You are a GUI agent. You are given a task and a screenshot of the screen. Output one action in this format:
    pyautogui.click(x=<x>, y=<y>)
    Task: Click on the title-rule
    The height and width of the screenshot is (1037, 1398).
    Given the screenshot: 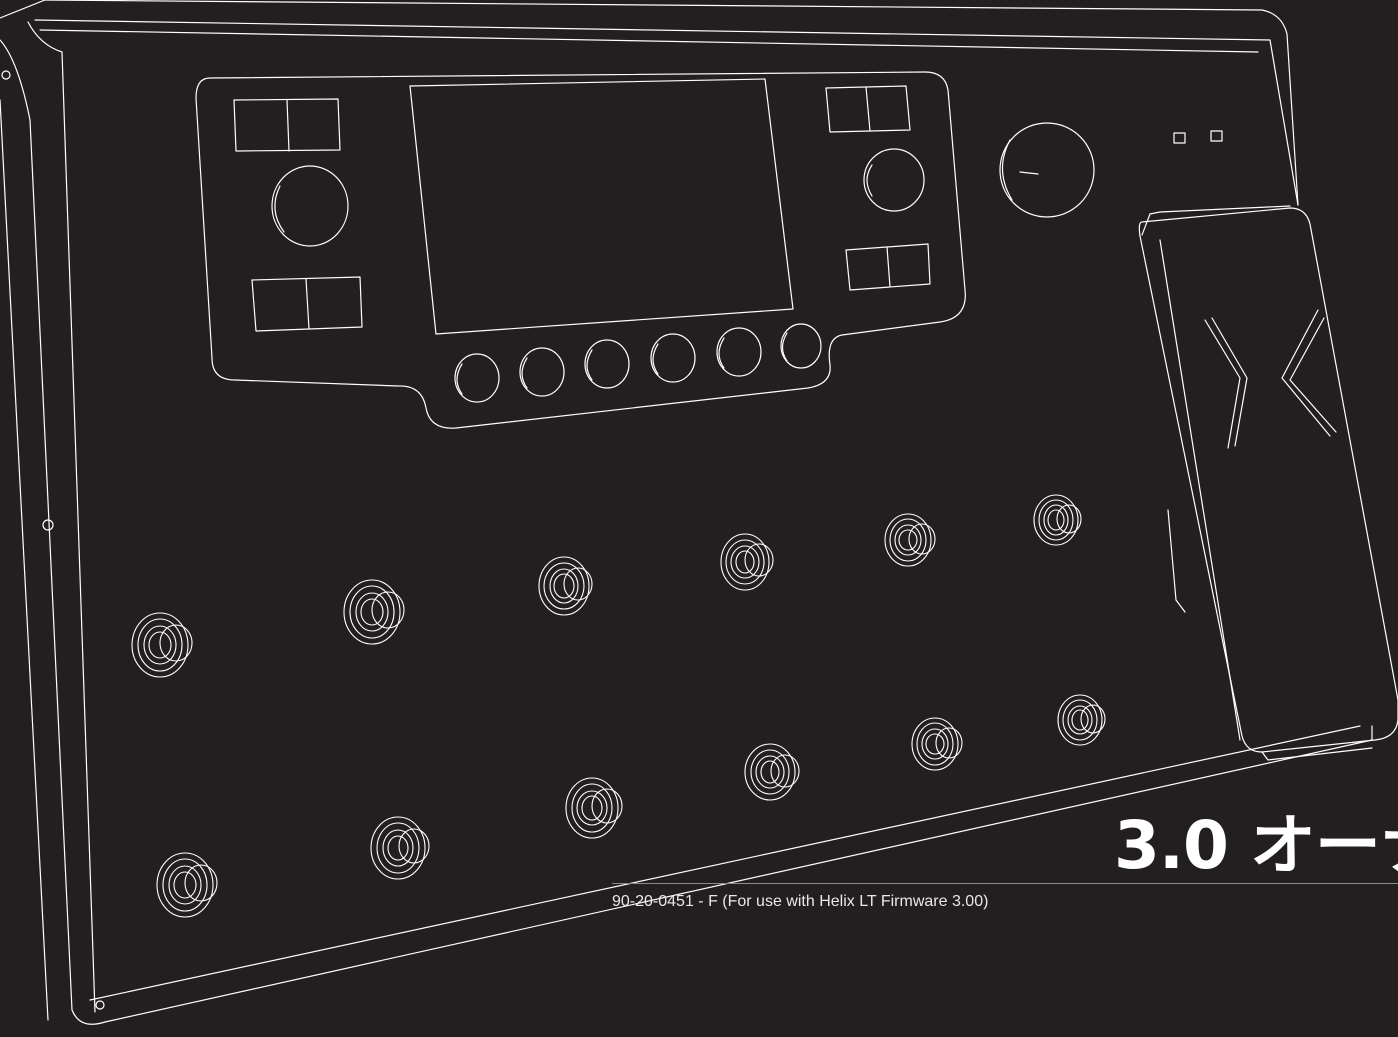 What is the action you would take?
    pyautogui.click(x=1005, y=883)
    